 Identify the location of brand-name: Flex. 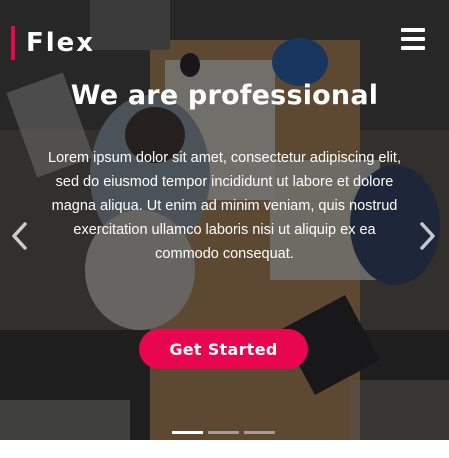
(61, 43).